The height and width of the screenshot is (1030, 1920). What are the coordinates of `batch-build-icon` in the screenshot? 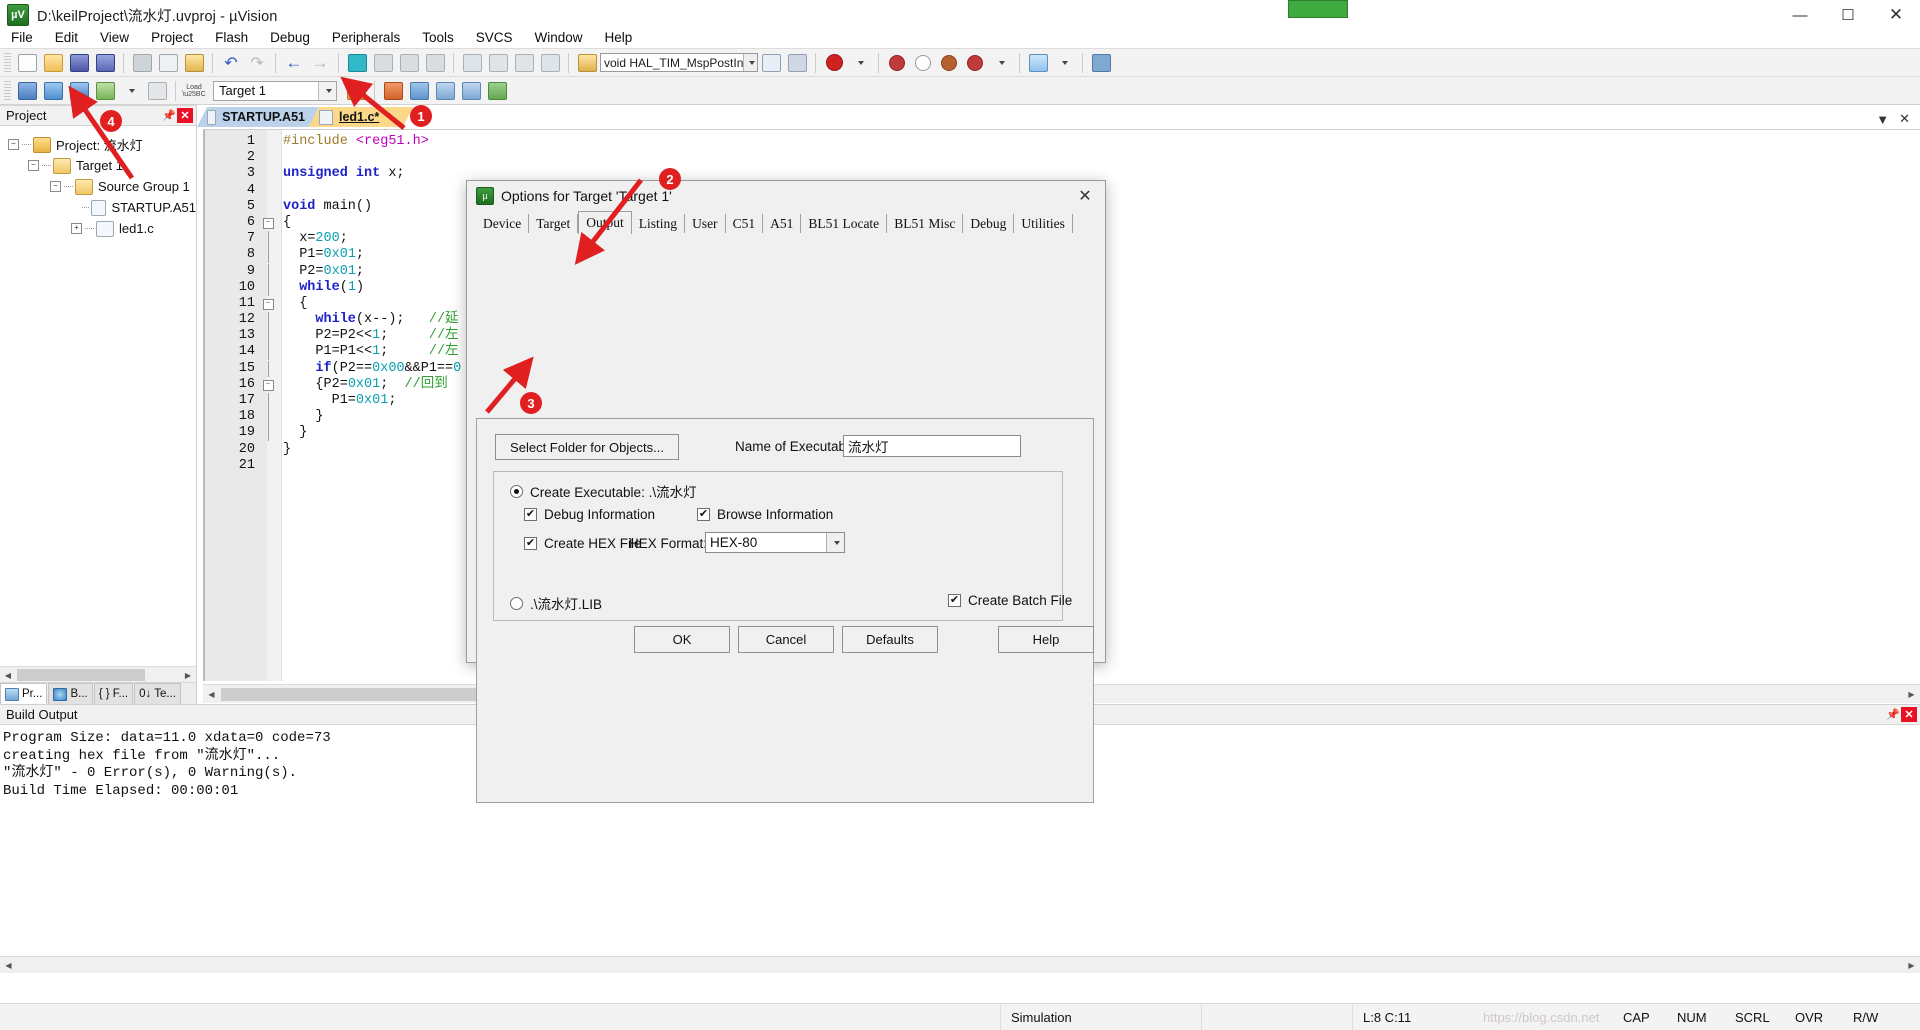 It's located at (105, 91).